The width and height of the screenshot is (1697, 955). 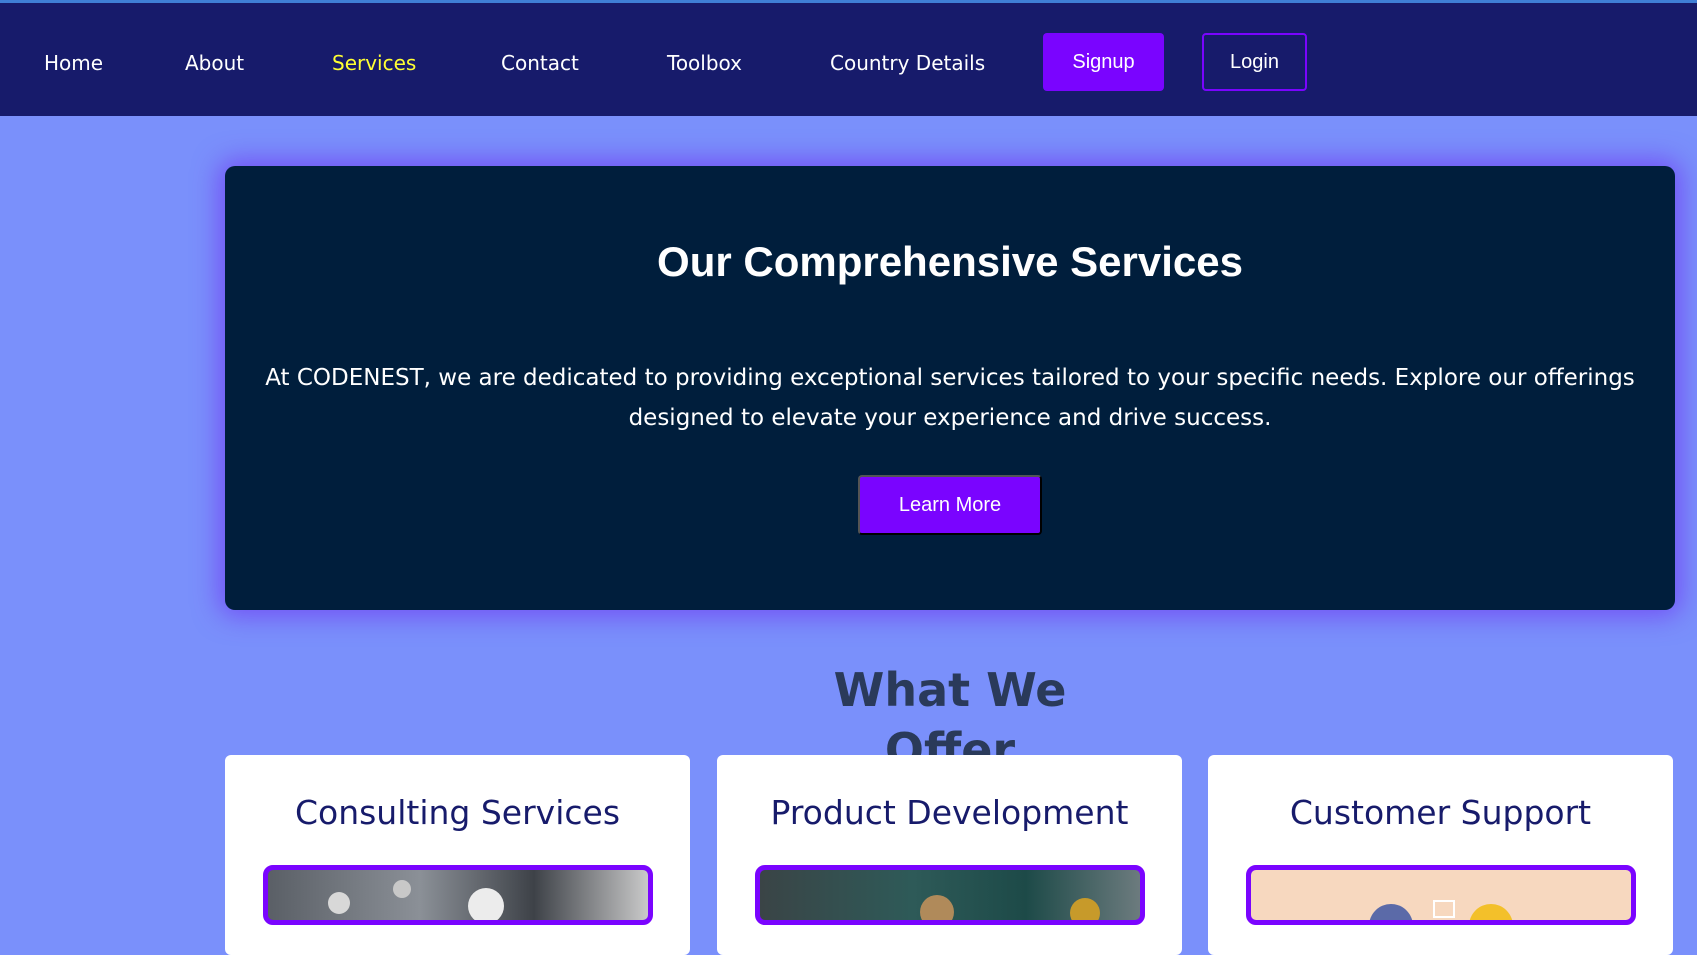 What do you see at coordinates (1440, 812) in the screenshot?
I see `card-title: Customer Support` at bounding box center [1440, 812].